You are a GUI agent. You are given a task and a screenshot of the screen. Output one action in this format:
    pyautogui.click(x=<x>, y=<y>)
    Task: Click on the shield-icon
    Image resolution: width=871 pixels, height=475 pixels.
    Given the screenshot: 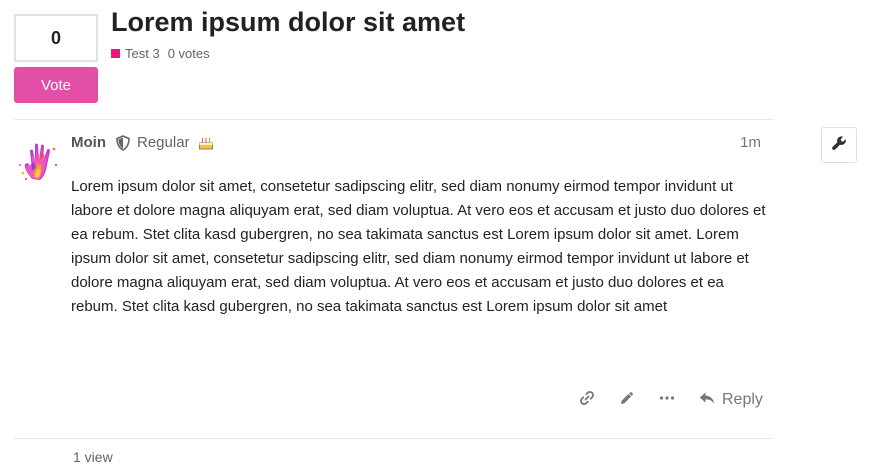 What is the action you would take?
    pyautogui.click(x=123, y=143)
    